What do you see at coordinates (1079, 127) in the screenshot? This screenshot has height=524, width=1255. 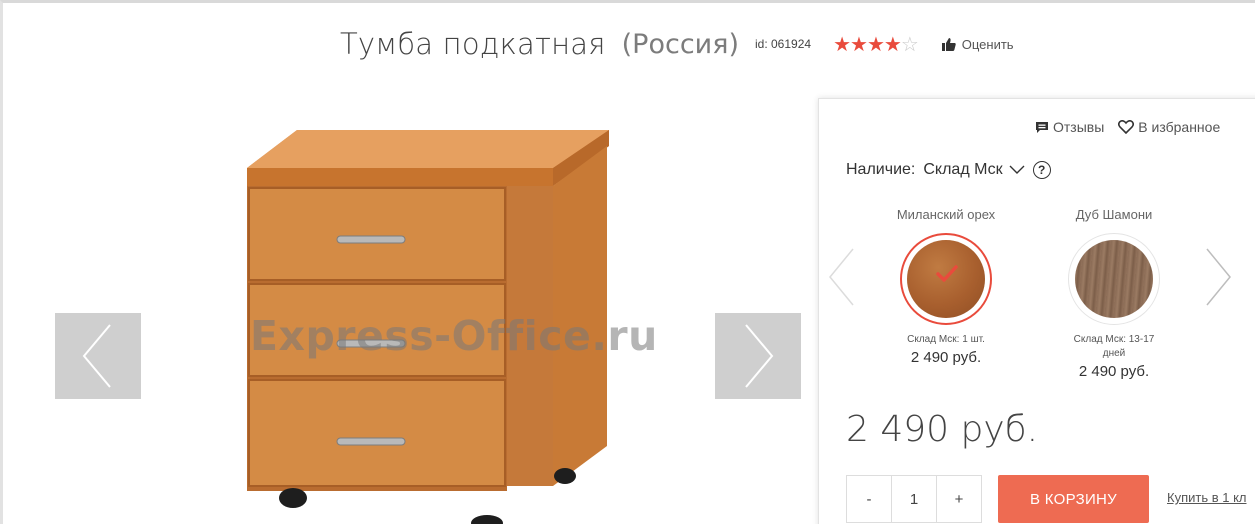 I see `reviews-label: Отзывы` at bounding box center [1079, 127].